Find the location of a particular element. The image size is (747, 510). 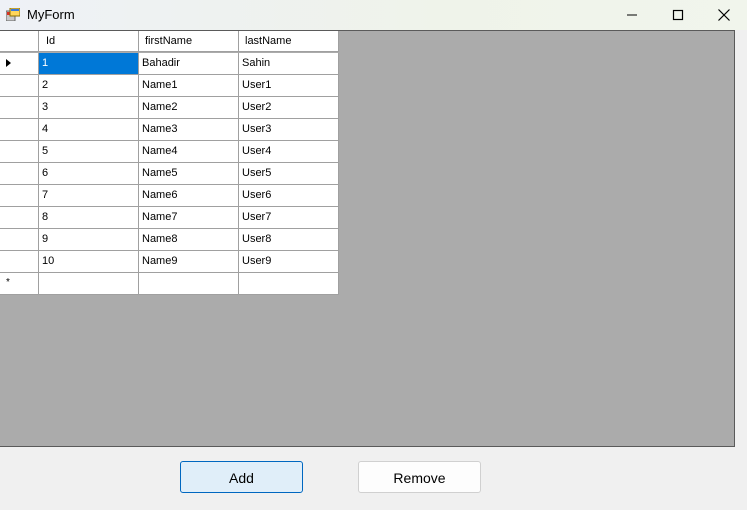

grid-cell-firstname: Name1 is located at coordinates (189, 86).